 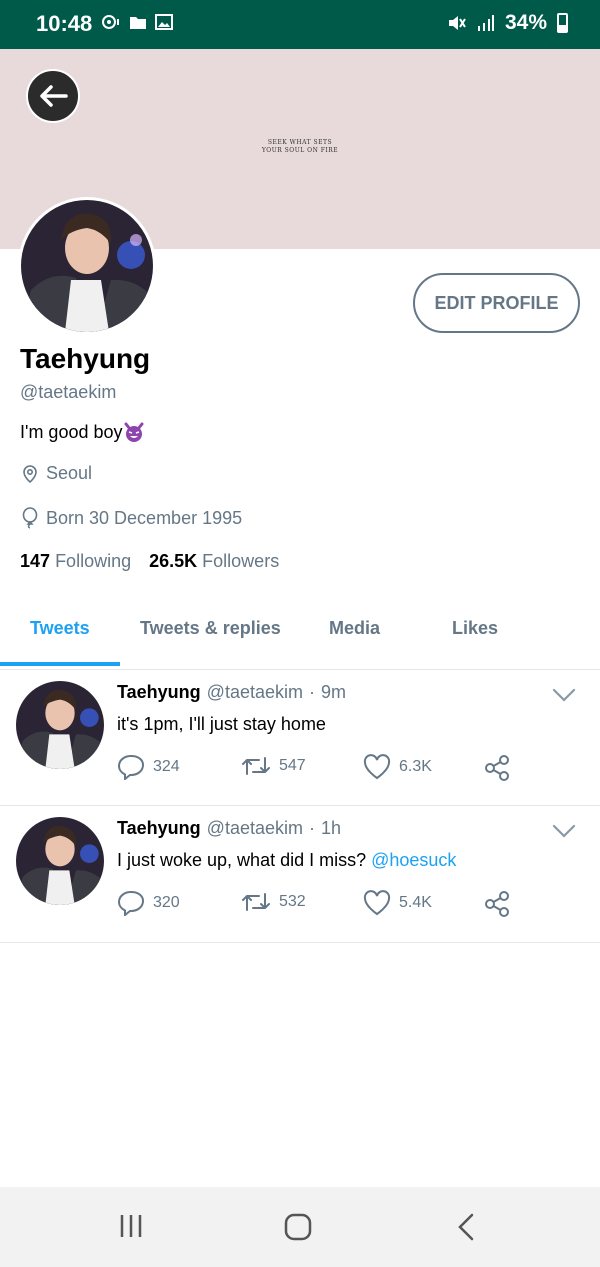 What do you see at coordinates (300, 142) in the screenshot?
I see `banner-quote-line1: SEEK WHAT SETS` at bounding box center [300, 142].